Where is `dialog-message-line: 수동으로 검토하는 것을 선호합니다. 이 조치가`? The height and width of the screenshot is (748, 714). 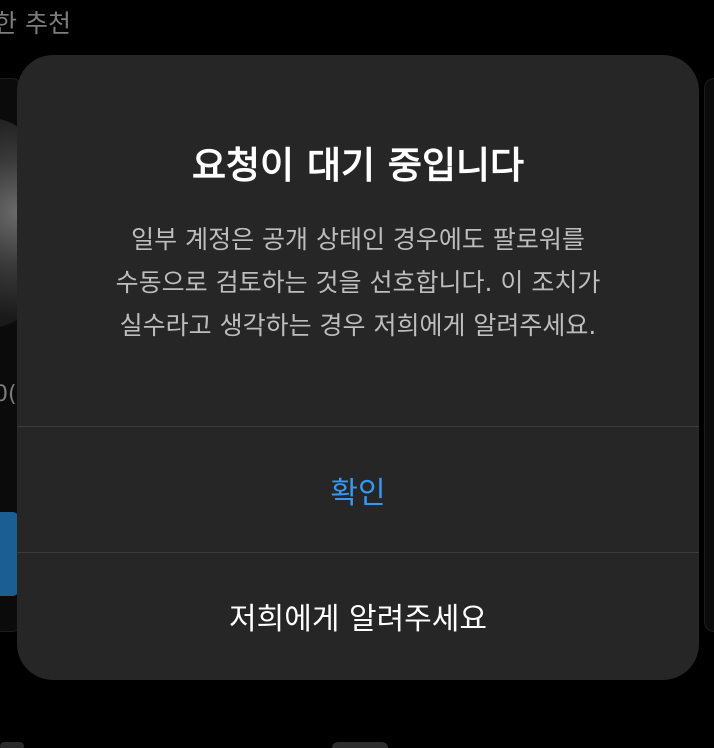 dialog-message-line: 수동으로 검토하는 것을 선호합니다. 이 조치가 is located at coordinates (358, 282).